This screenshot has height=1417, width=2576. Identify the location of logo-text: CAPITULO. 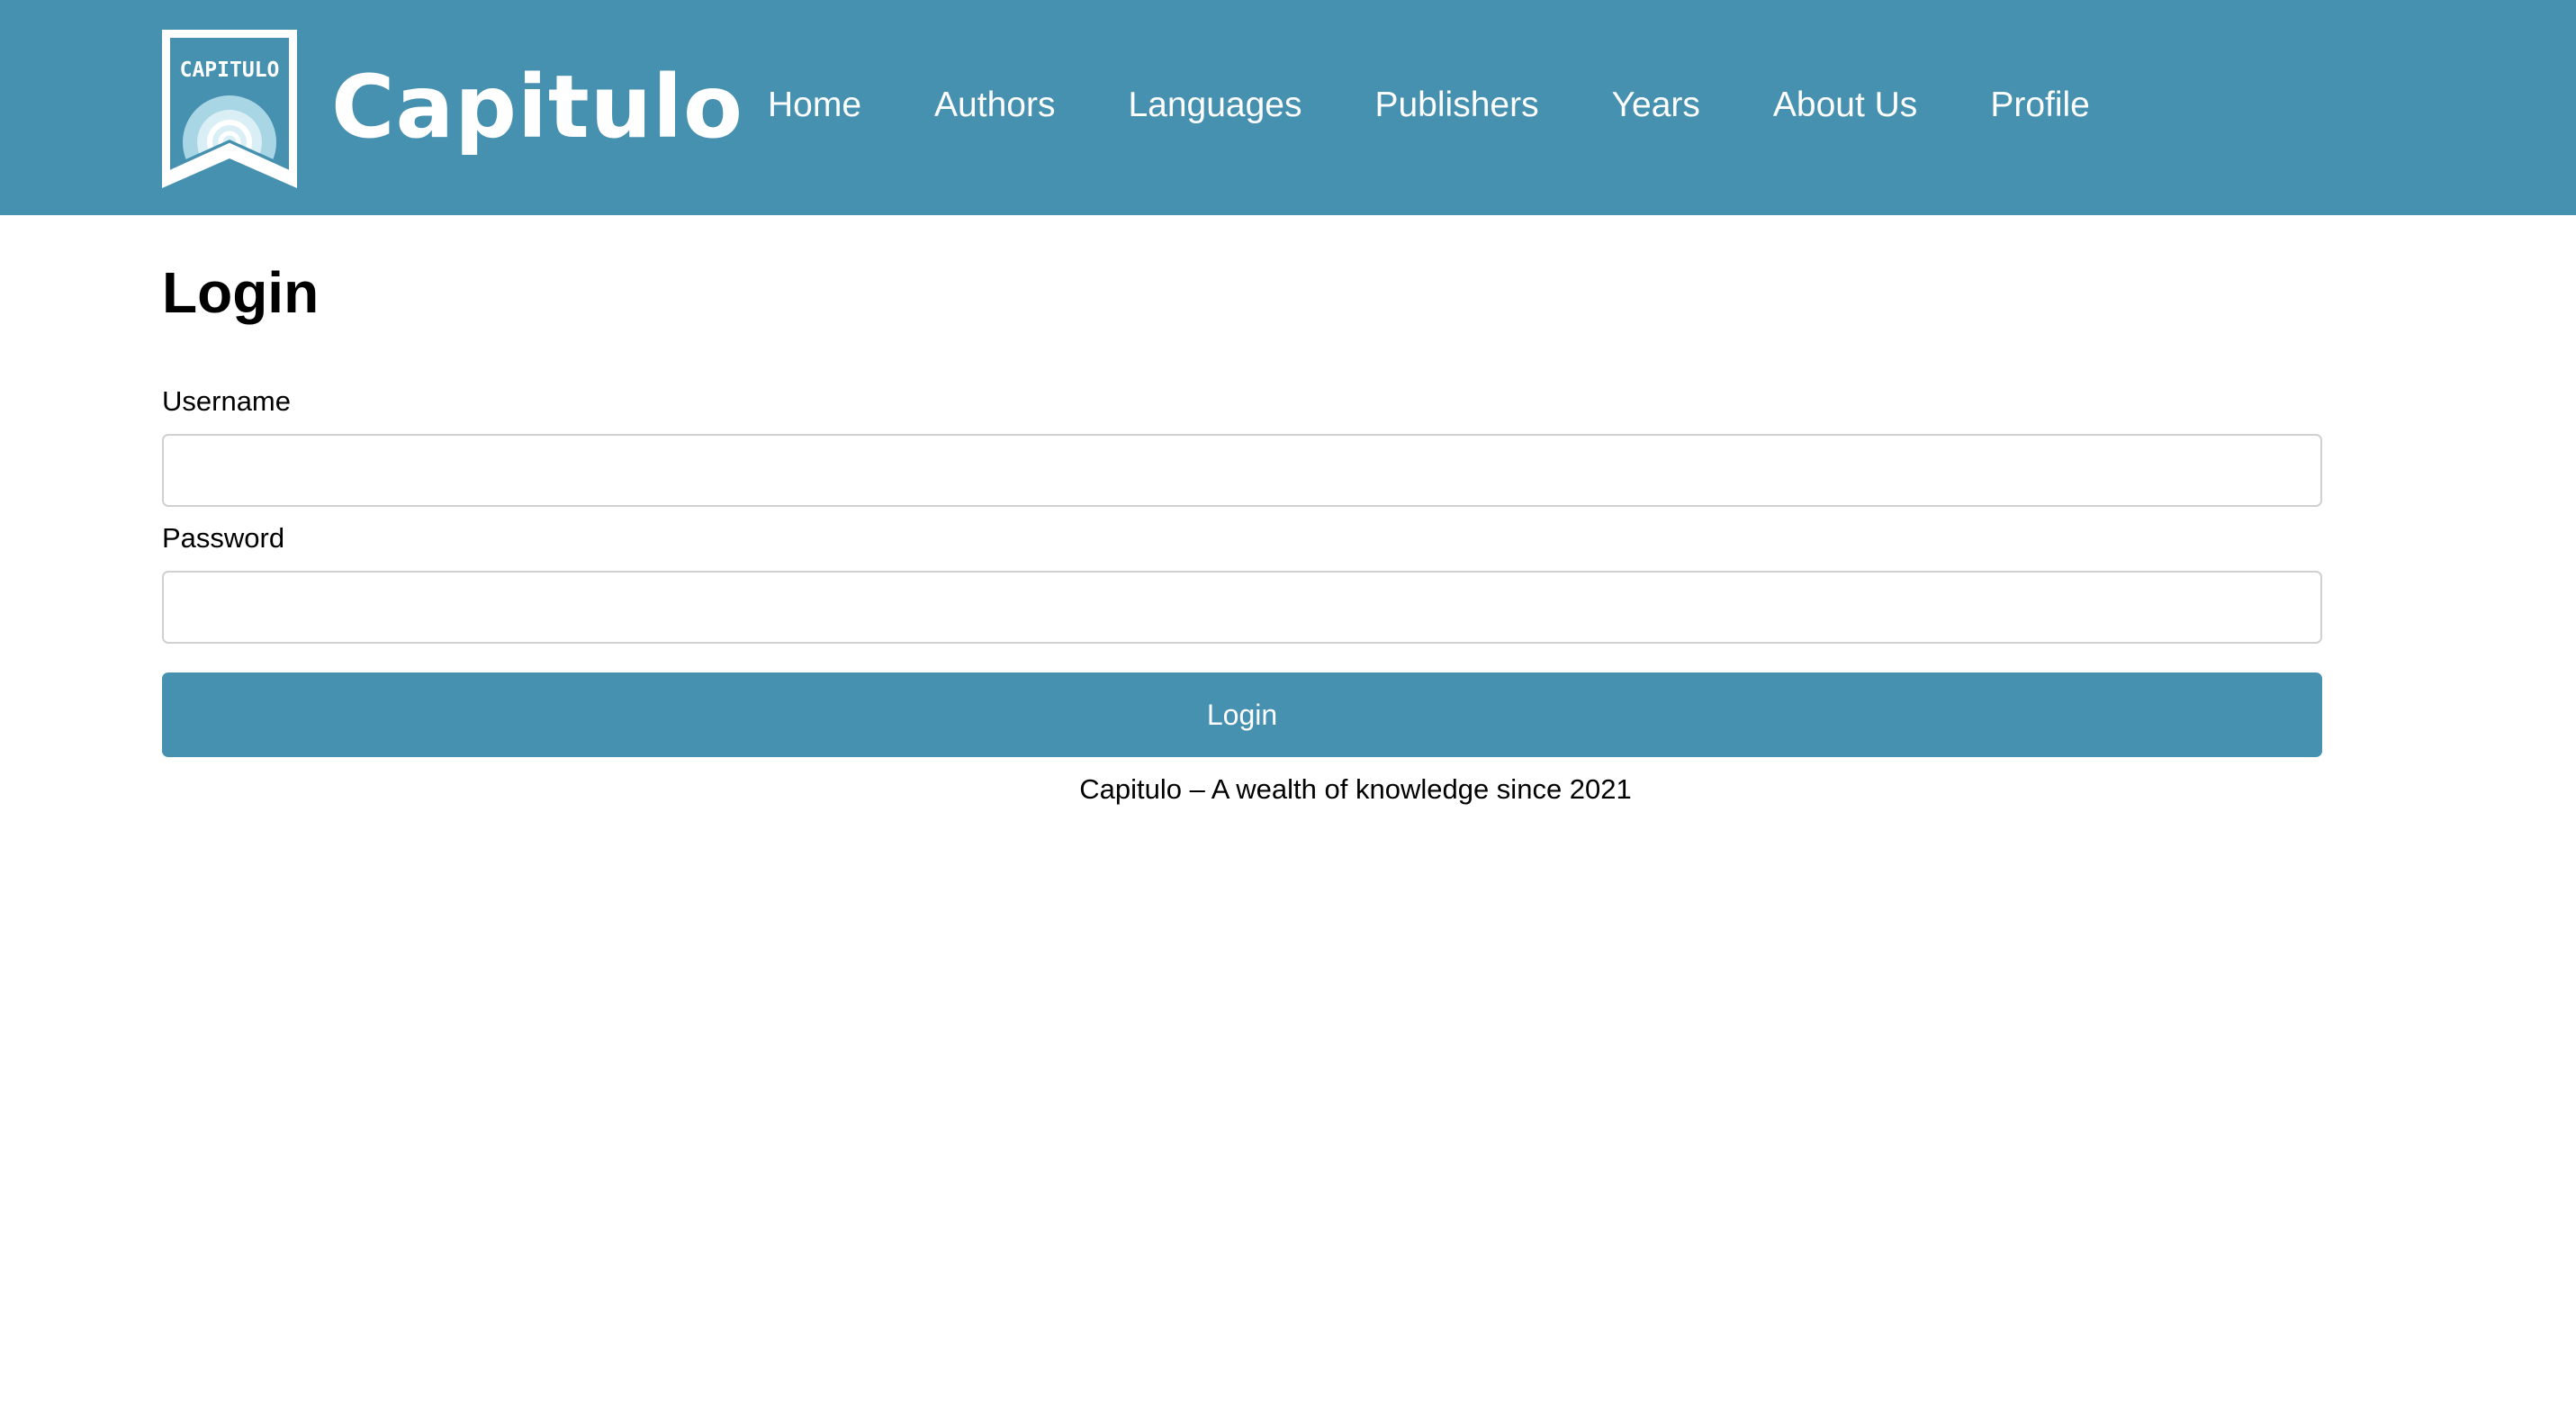
(230, 70).